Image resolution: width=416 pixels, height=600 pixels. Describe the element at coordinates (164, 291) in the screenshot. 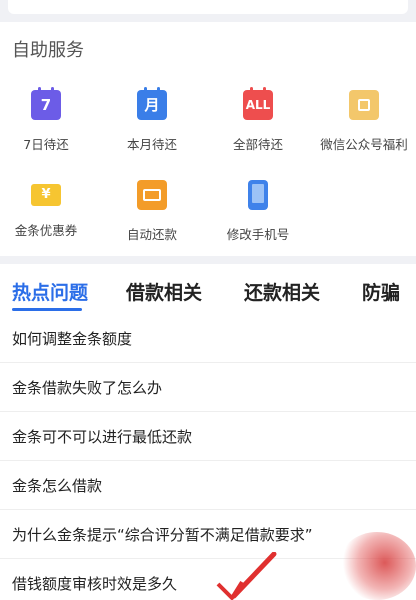

I see `tab-loan: 借款相关` at that location.